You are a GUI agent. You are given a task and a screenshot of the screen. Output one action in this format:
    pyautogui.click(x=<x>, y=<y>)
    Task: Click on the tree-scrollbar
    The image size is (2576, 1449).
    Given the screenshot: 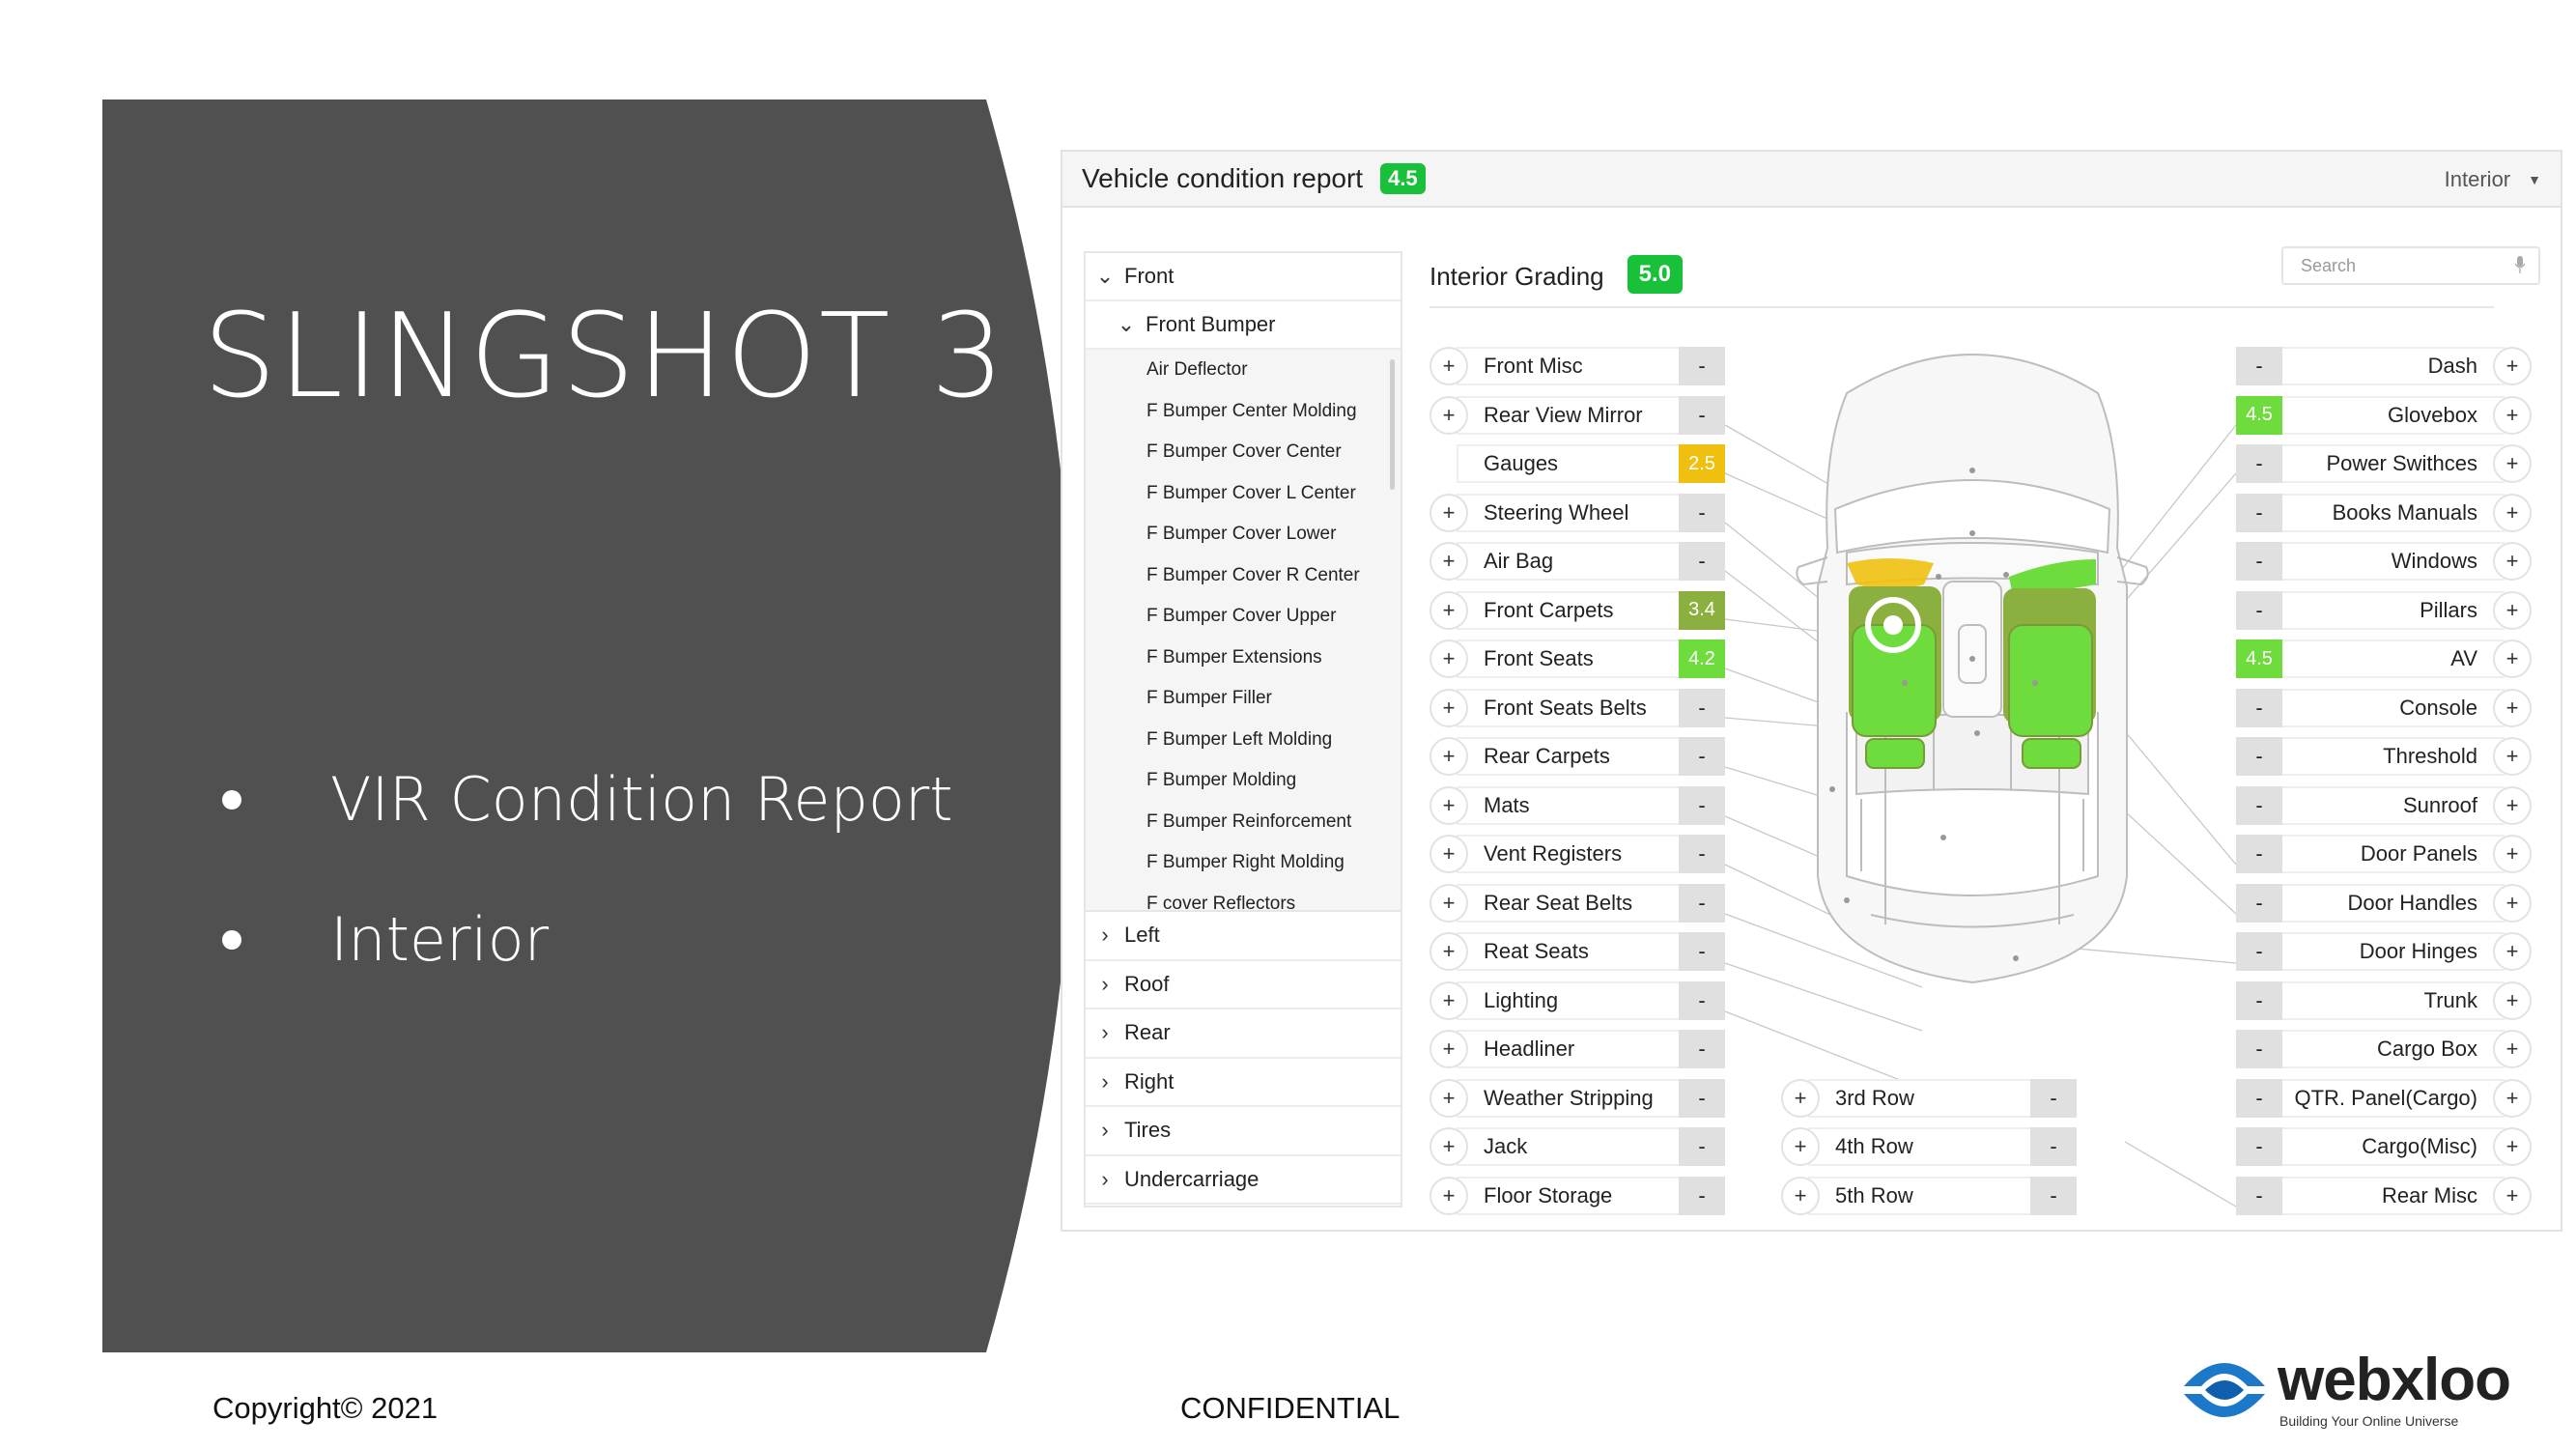 What is the action you would take?
    pyautogui.click(x=1392, y=424)
    